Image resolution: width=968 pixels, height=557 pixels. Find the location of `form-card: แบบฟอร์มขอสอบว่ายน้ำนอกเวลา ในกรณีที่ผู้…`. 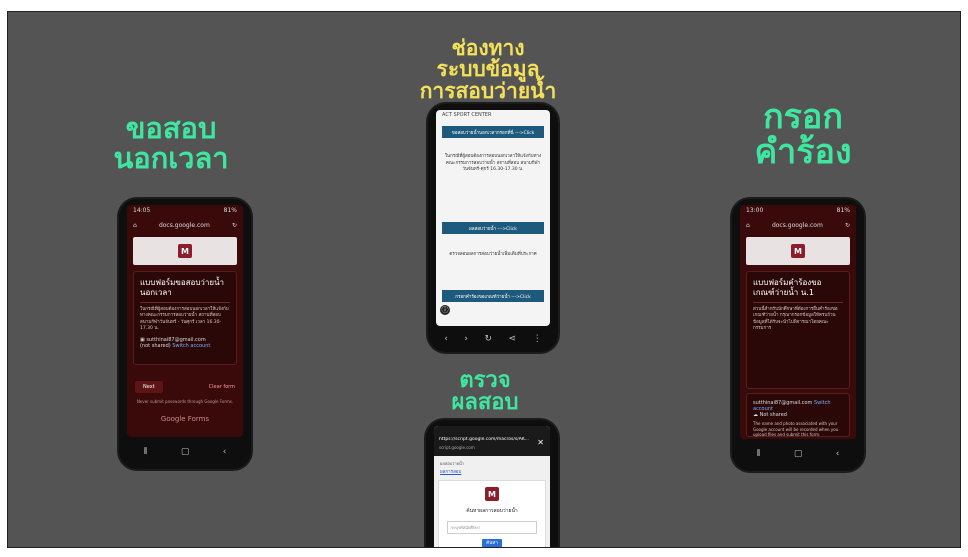

form-card: แบบฟอร์มขอสอบว่ายน้ำนอกเวลา ในกรณีที่ผู้… is located at coordinates (185, 318).